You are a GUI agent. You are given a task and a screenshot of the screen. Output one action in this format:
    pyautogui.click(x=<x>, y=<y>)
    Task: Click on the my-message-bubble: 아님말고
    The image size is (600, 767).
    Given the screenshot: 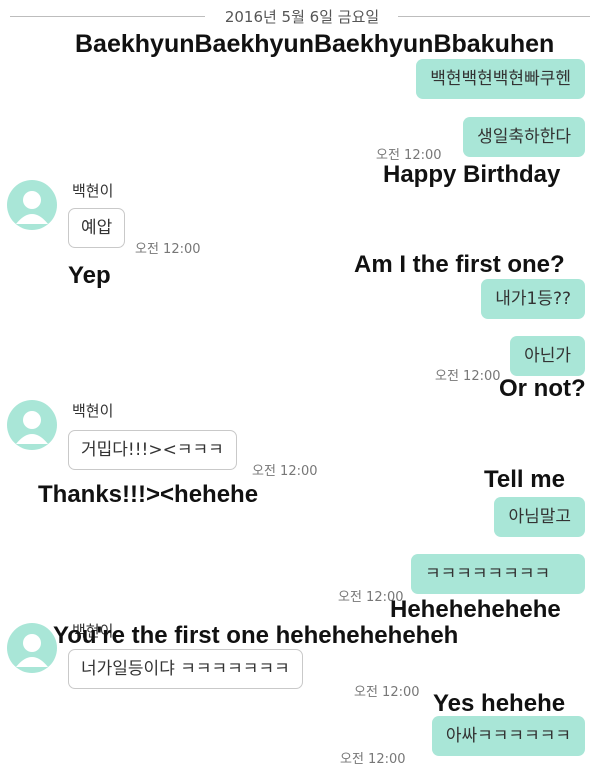 What is the action you would take?
    pyautogui.click(x=539, y=517)
    